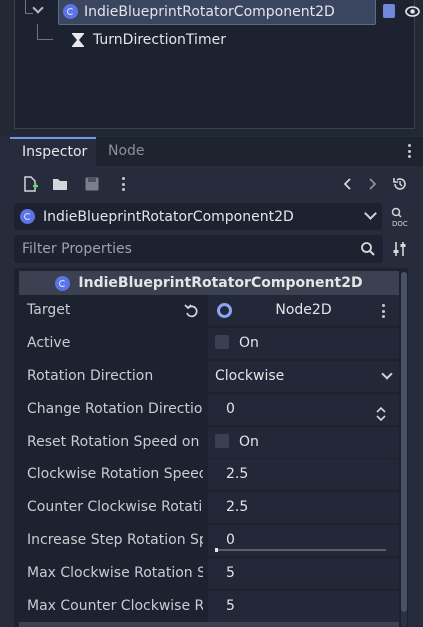 This screenshot has width=423, height=627. I want to click on script-icon, so click(389, 11).